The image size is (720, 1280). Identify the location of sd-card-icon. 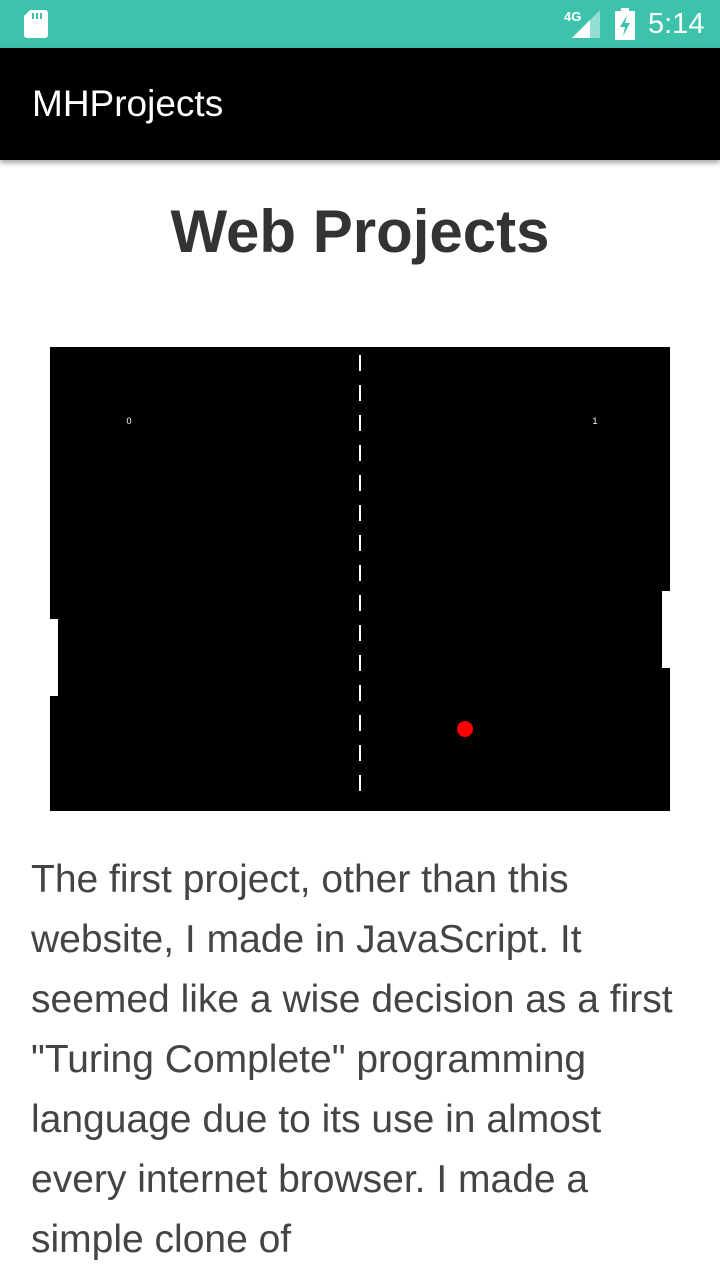
(36, 24).